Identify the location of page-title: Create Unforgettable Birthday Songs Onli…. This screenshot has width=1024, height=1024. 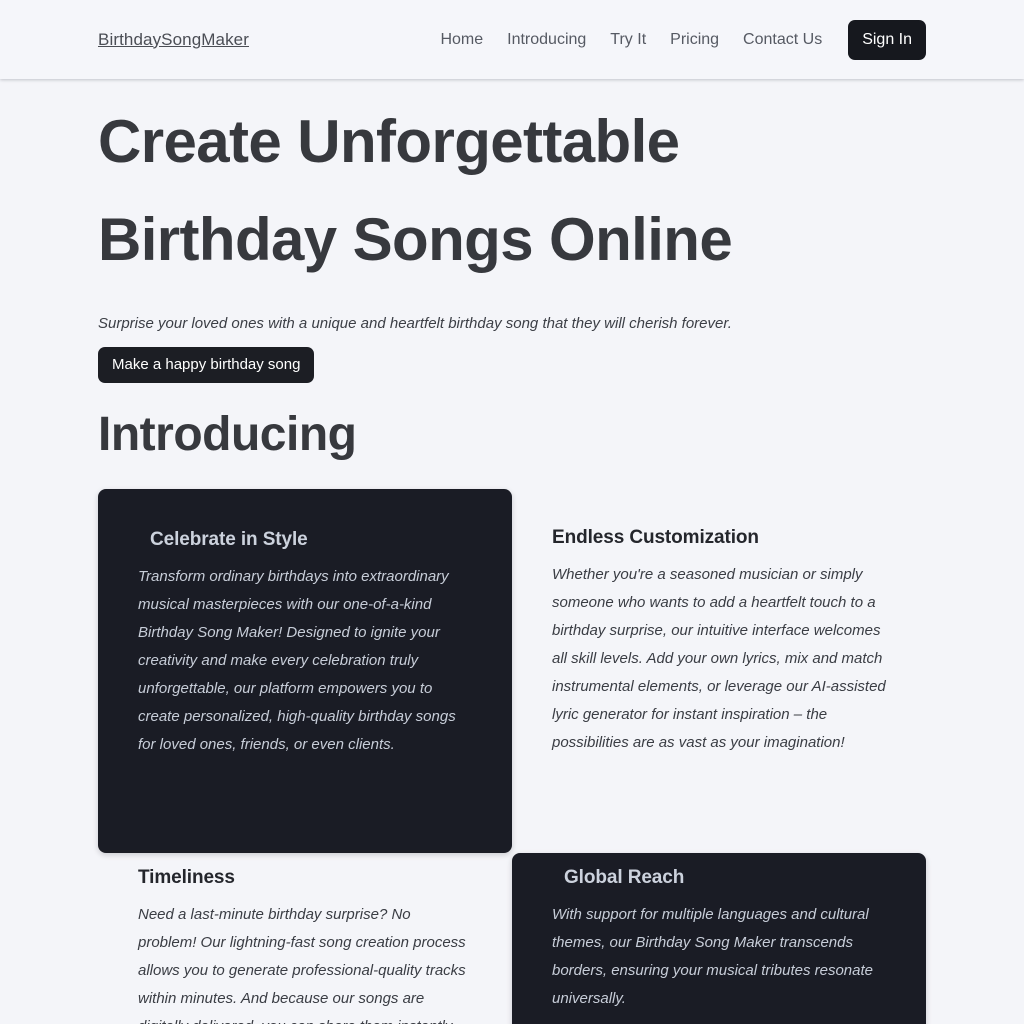
(415, 190).